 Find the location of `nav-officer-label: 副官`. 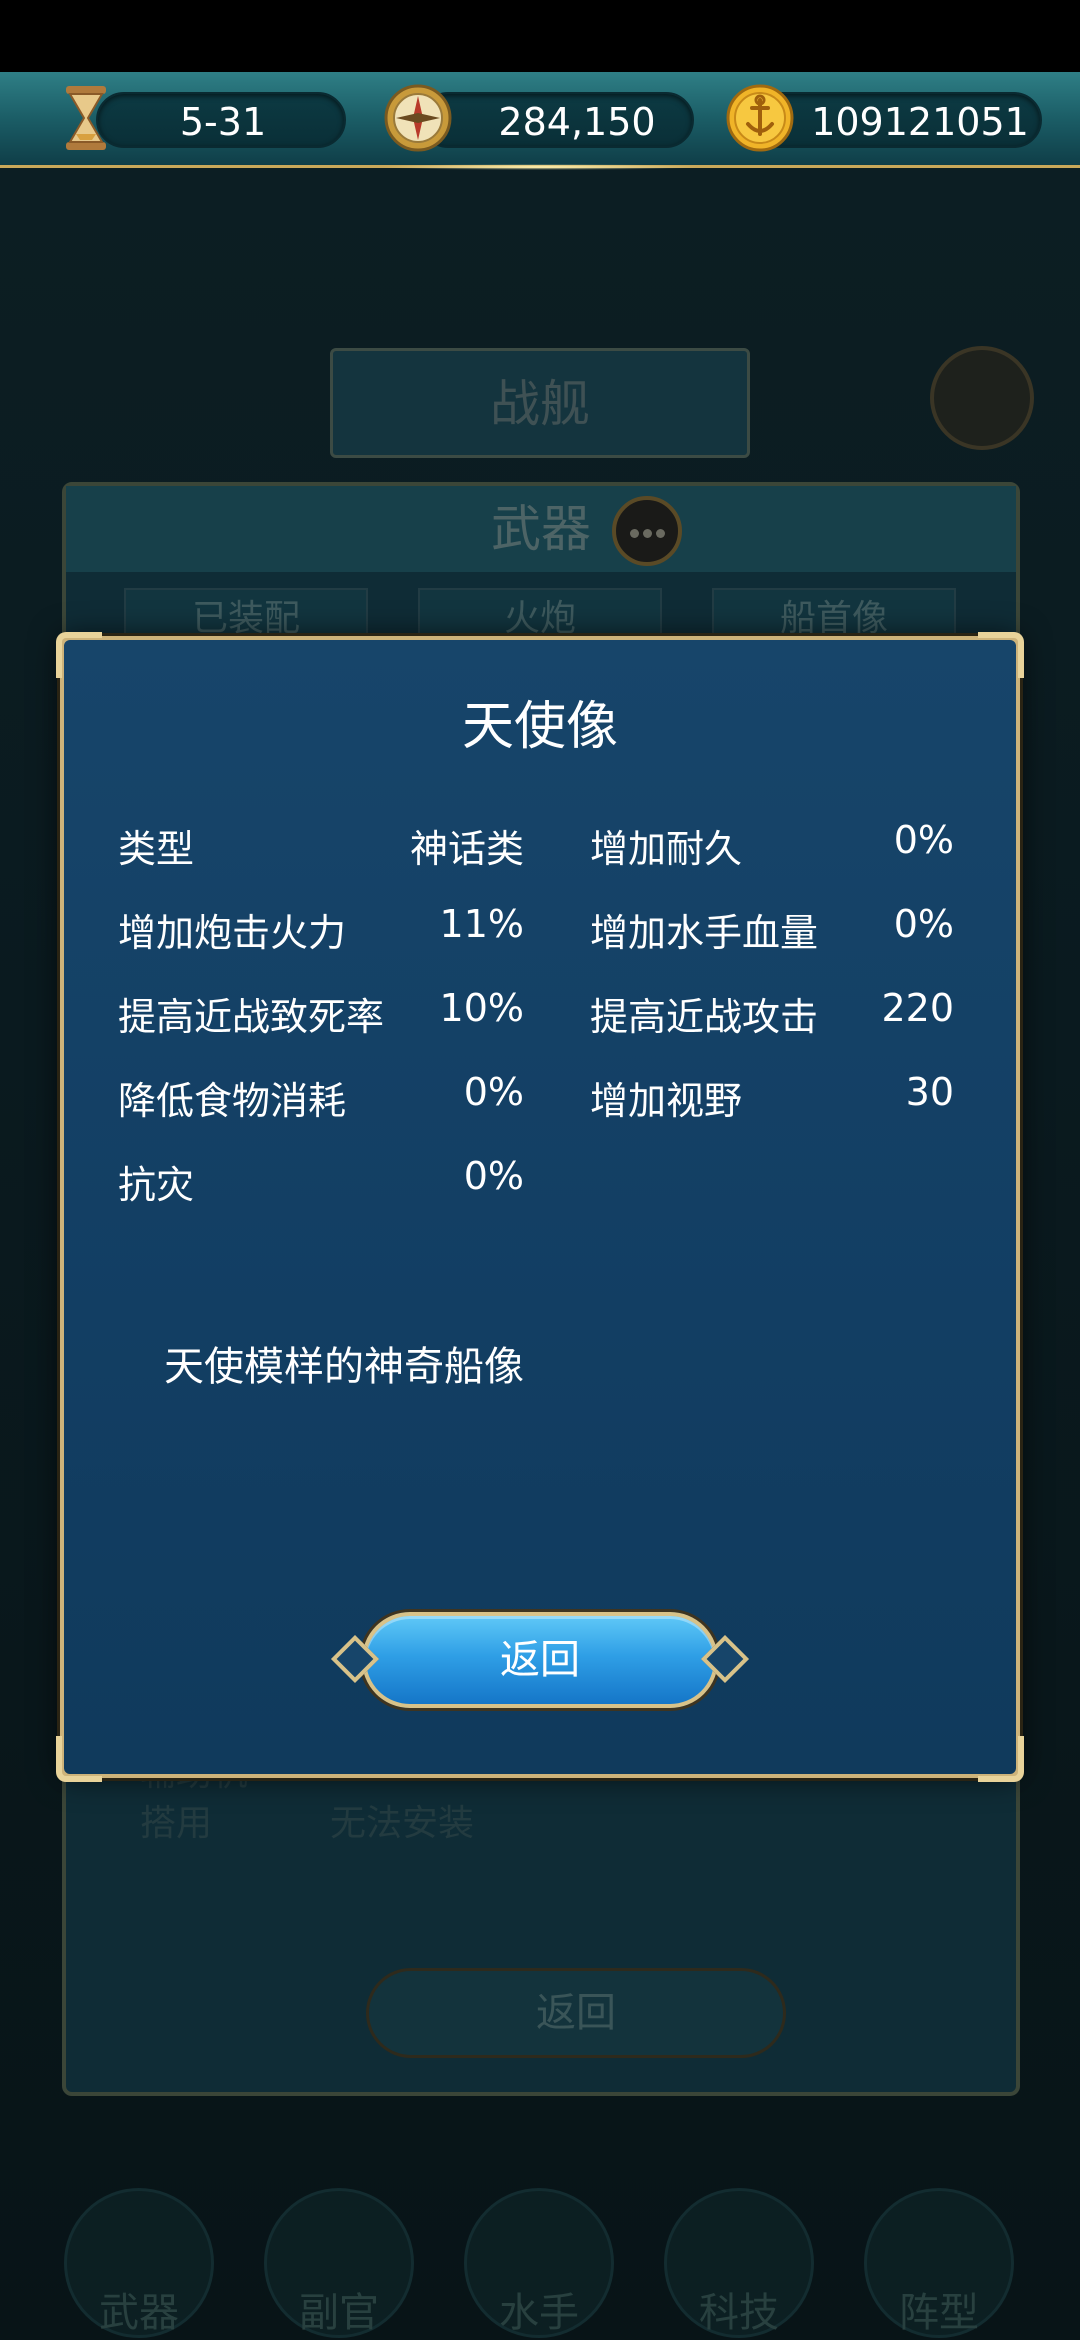

nav-officer-label: 副官 is located at coordinates (339, 2313).